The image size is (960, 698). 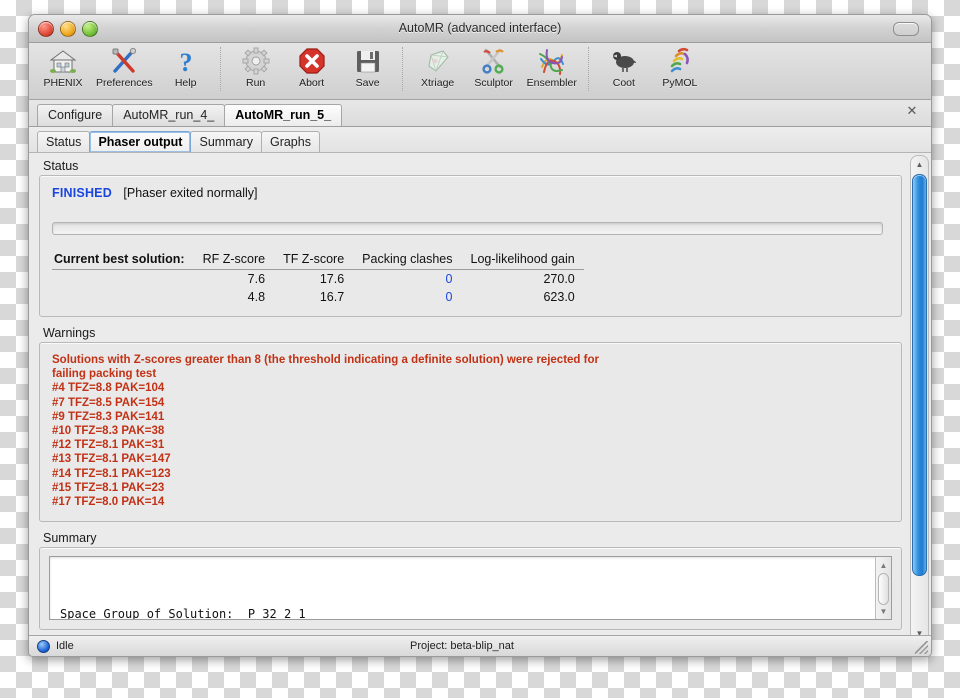 I want to click on cell-llg: 270.0, so click(x=559, y=279).